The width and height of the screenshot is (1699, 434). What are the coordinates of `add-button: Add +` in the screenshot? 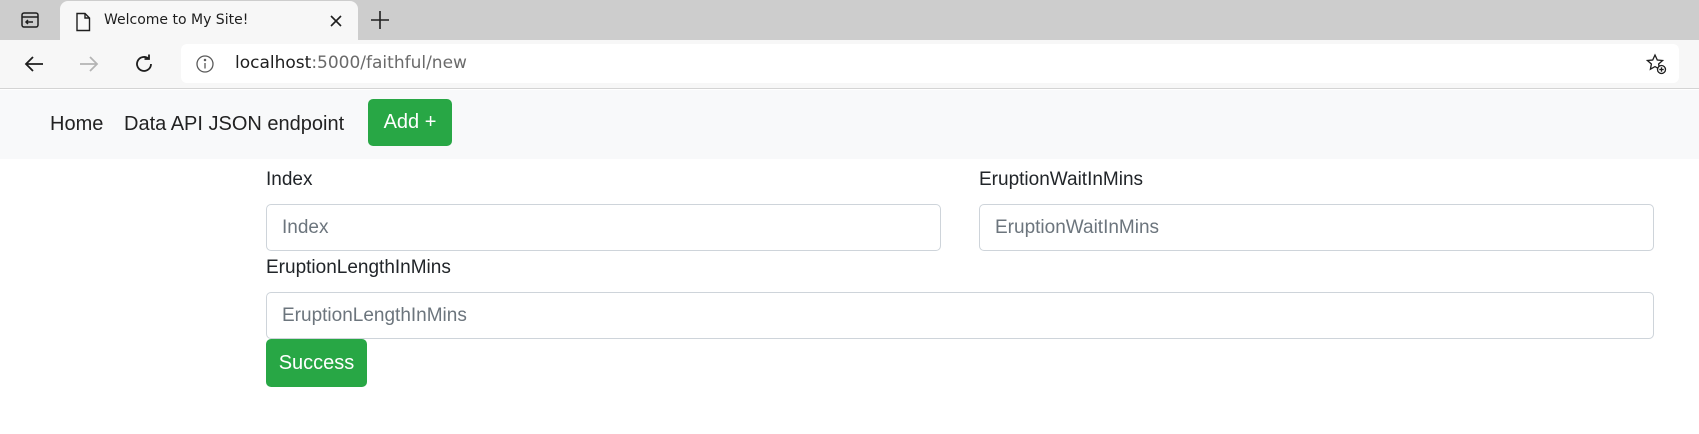 It's located at (410, 122).